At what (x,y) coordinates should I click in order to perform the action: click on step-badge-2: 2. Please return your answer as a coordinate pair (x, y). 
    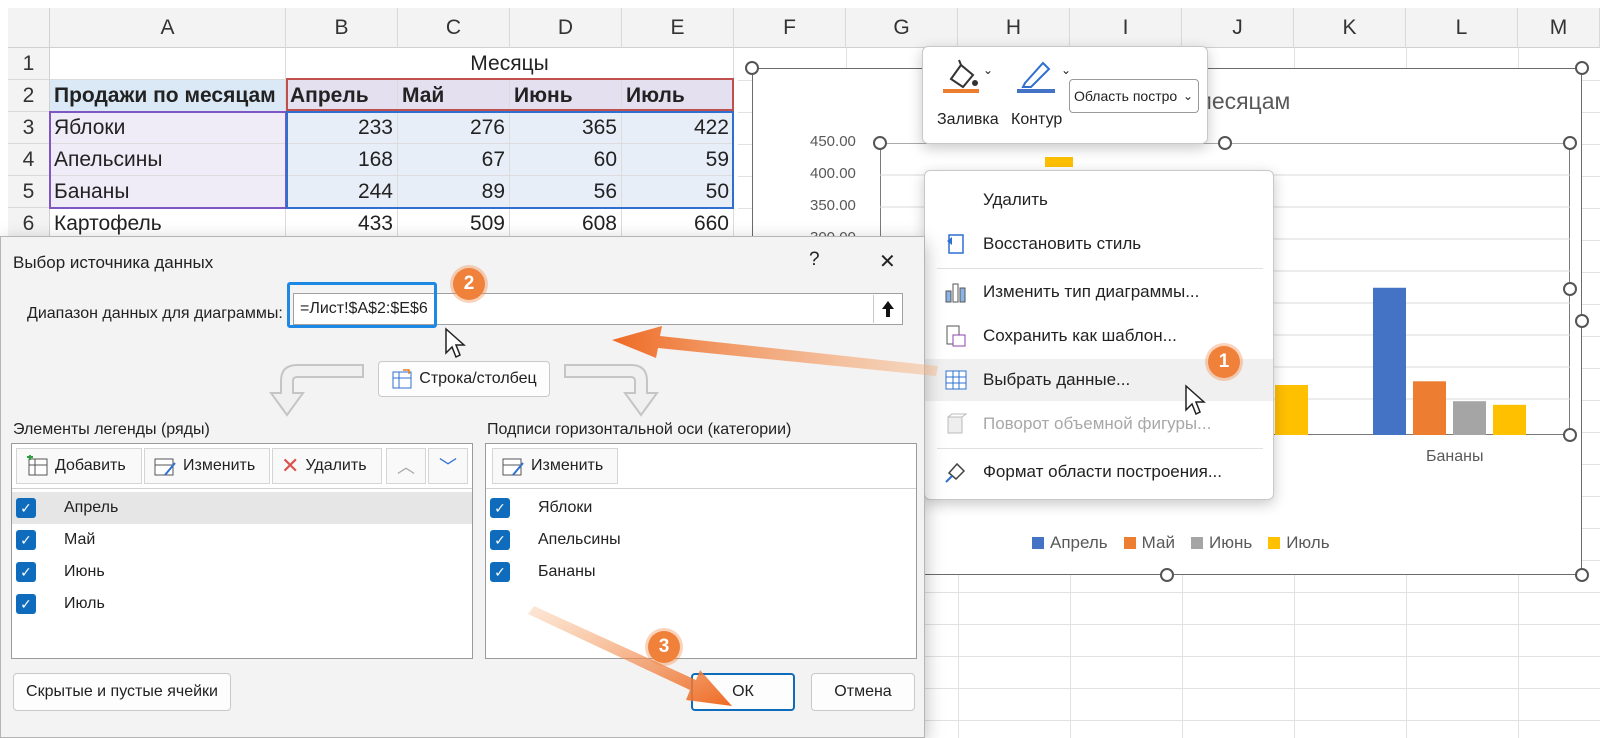
    Looking at the image, I should click on (469, 284).